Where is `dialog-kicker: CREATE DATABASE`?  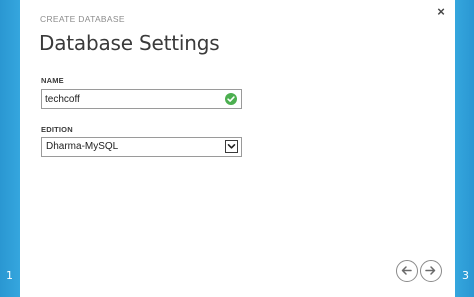
dialog-kicker: CREATE DATABASE is located at coordinates (82, 19).